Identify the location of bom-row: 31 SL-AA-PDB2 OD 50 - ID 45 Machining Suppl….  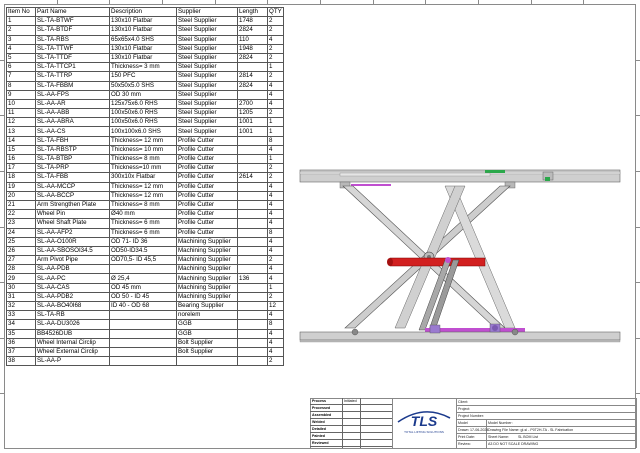
(145, 297).